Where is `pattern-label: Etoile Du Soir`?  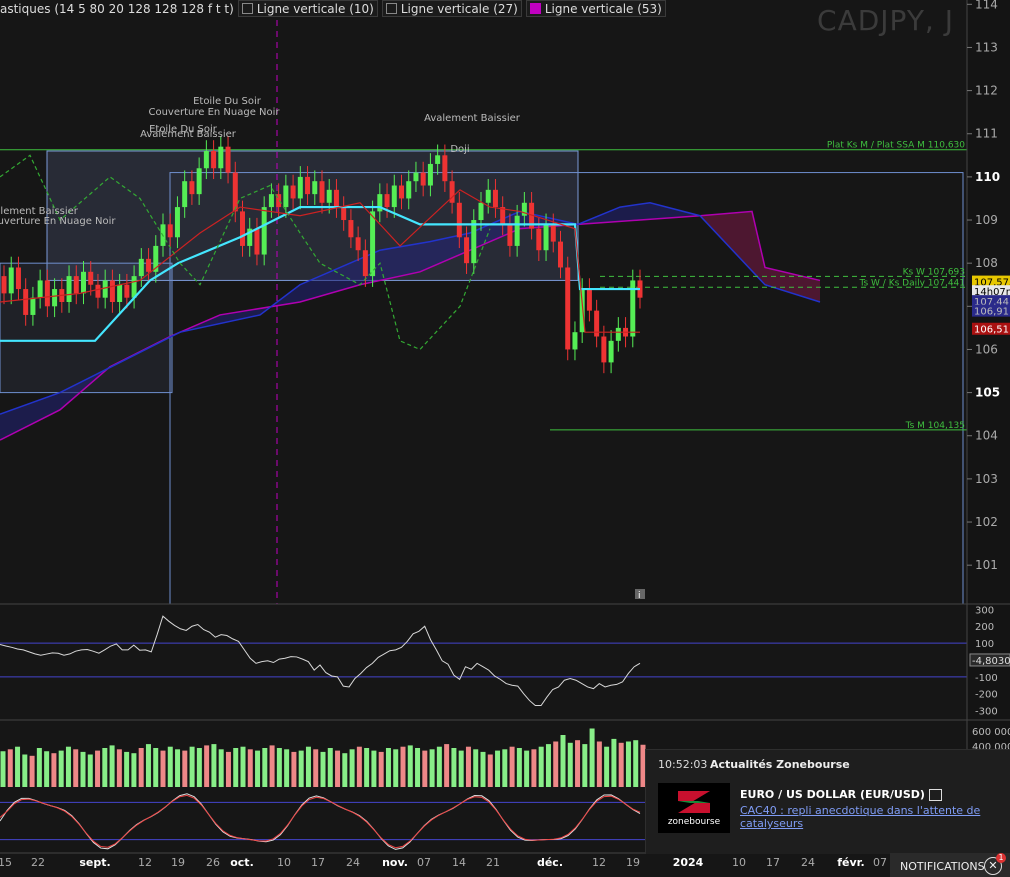
pattern-label: Etoile Du Soir is located at coordinates (227, 101).